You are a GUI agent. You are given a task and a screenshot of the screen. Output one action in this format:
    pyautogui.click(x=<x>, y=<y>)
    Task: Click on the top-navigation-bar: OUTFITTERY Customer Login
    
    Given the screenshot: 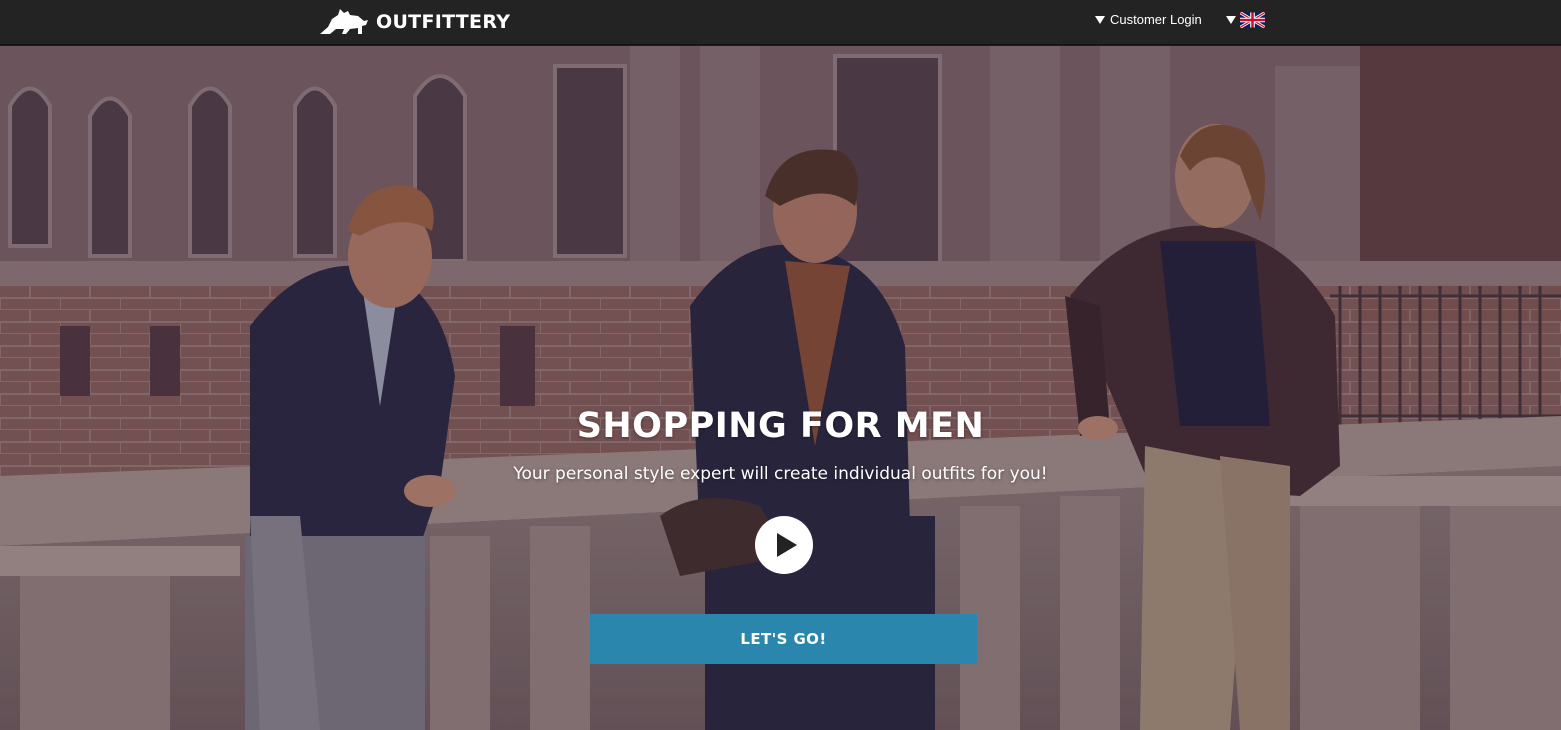 What is the action you would take?
    pyautogui.click(x=780, y=22)
    